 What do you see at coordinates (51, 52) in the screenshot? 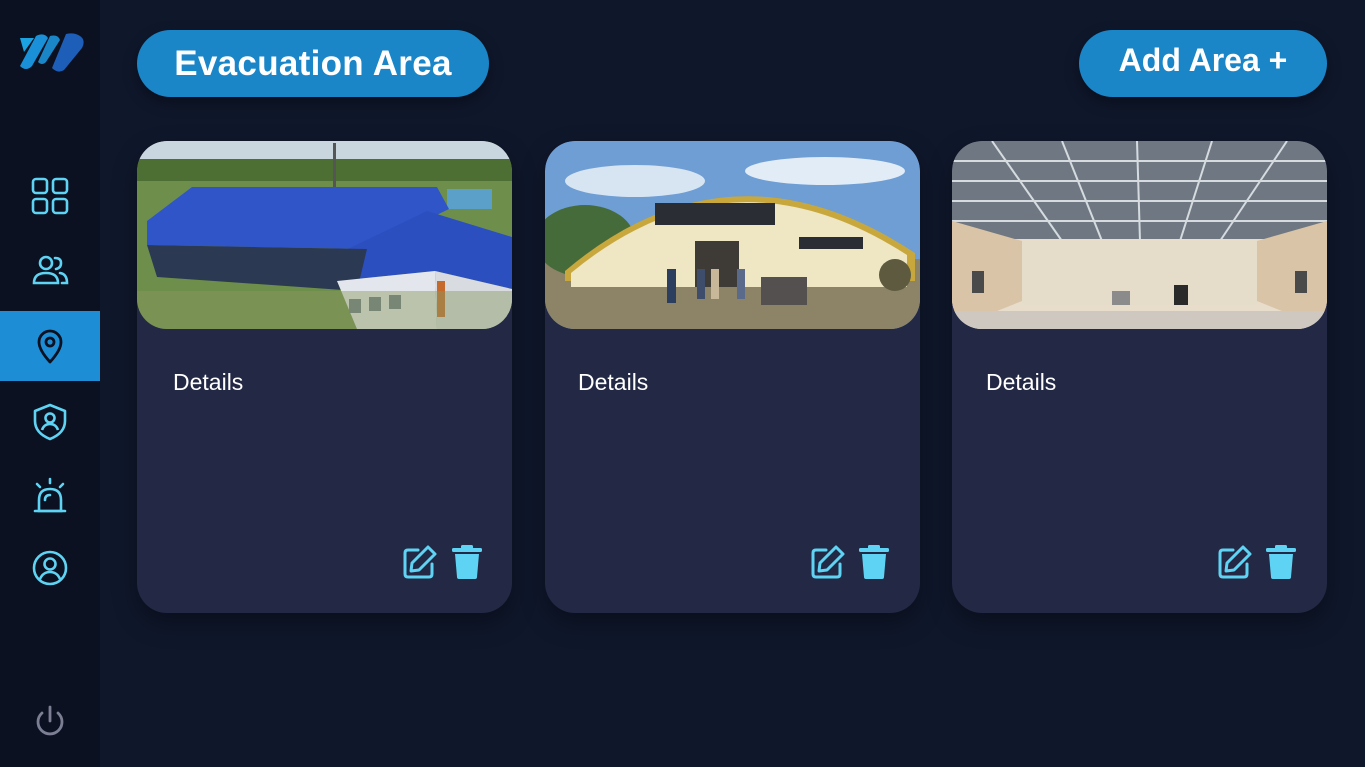
I see `brand-logo-icon` at bounding box center [51, 52].